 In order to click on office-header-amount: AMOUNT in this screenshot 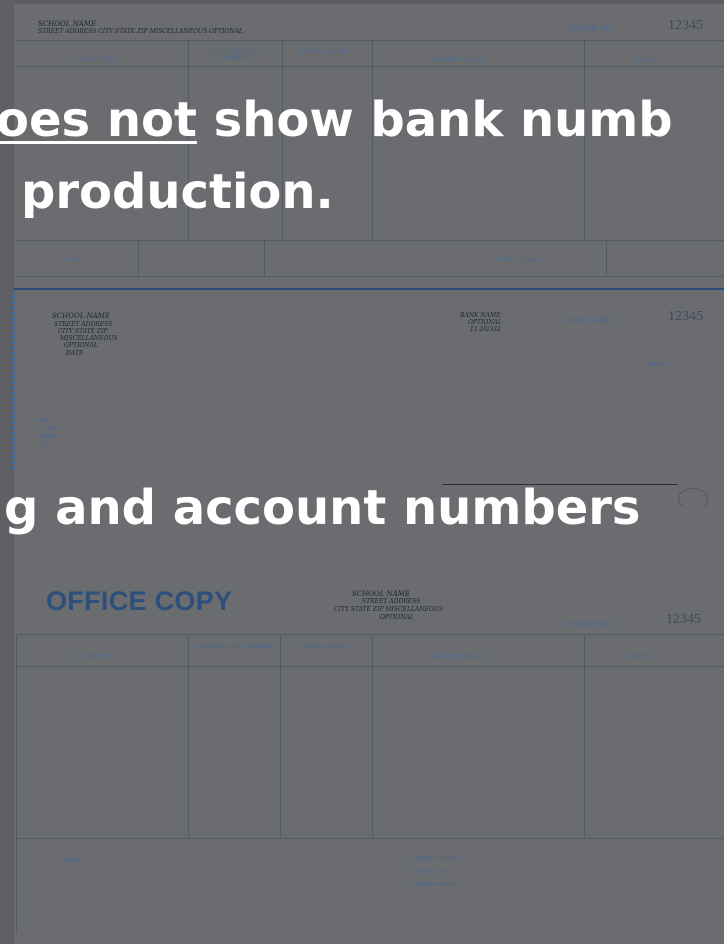, I will do `click(642, 657)`.